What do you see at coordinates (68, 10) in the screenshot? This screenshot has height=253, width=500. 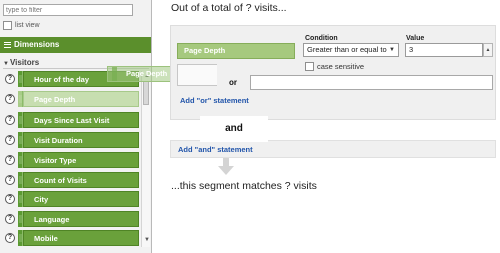 I see `filter-input` at bounding box center [68, 10].